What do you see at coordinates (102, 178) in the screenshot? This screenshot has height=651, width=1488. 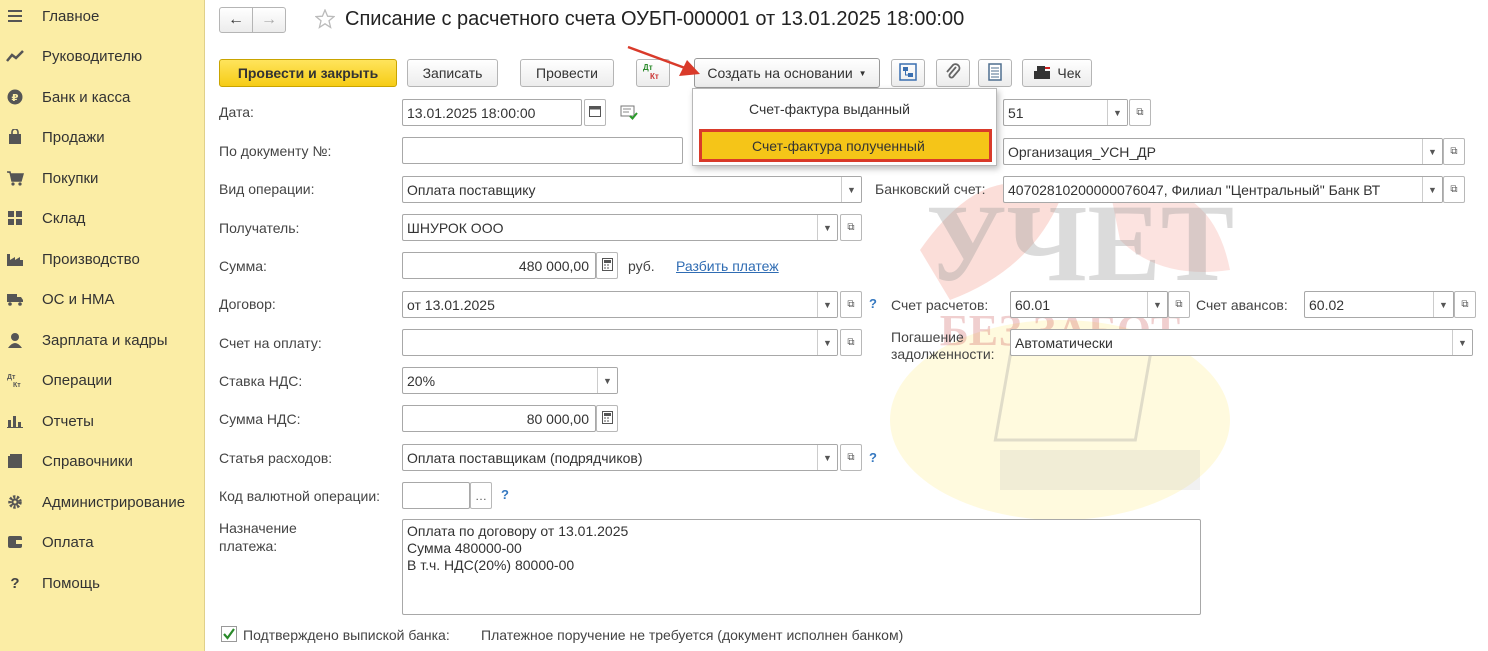 I see `sidebar-item-purchases: Покупки` at bounding box center [102, 178].